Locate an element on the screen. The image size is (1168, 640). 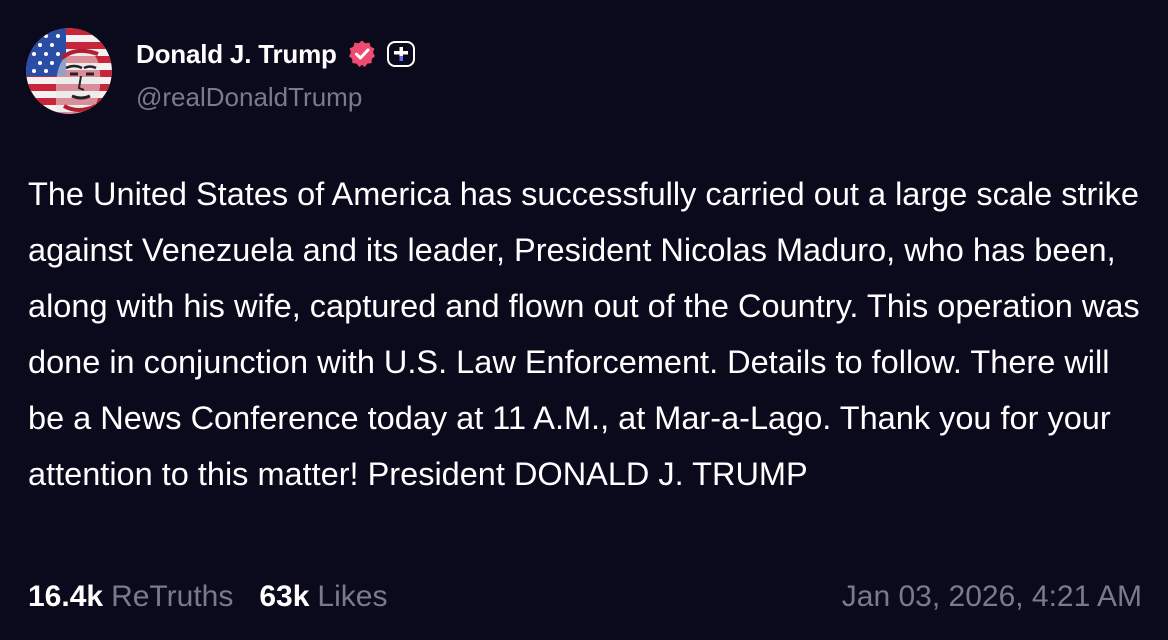
verified-badge-icon is located at coordinates (361, 53).